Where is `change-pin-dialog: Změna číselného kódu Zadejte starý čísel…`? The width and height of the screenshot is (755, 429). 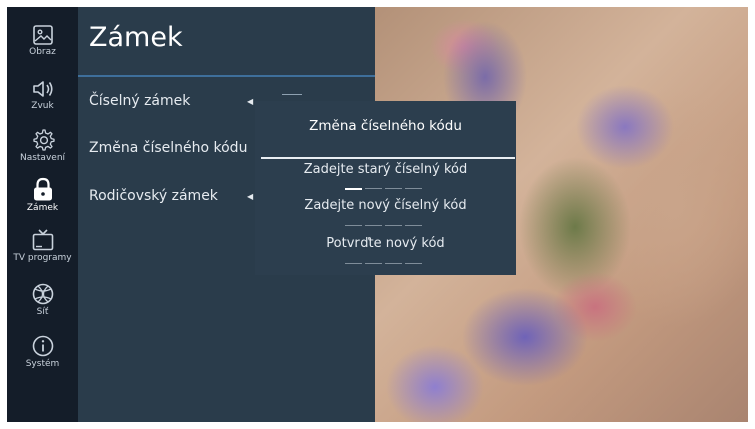
change-pin-dialog: Změna číselného kódu Zadejte starý čísel… is located at coordinates (385, 188).